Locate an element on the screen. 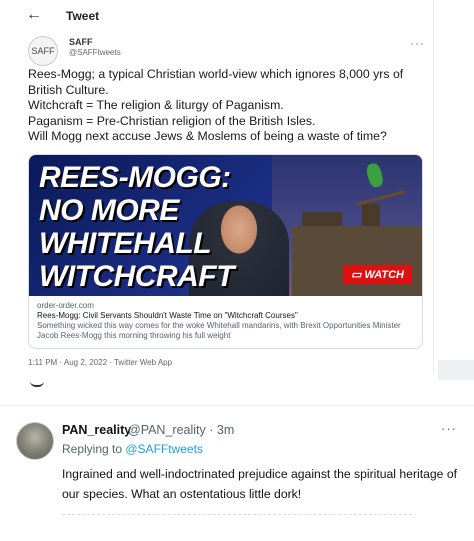  card-domain: order-order.com is located at coordinates (65, 305).